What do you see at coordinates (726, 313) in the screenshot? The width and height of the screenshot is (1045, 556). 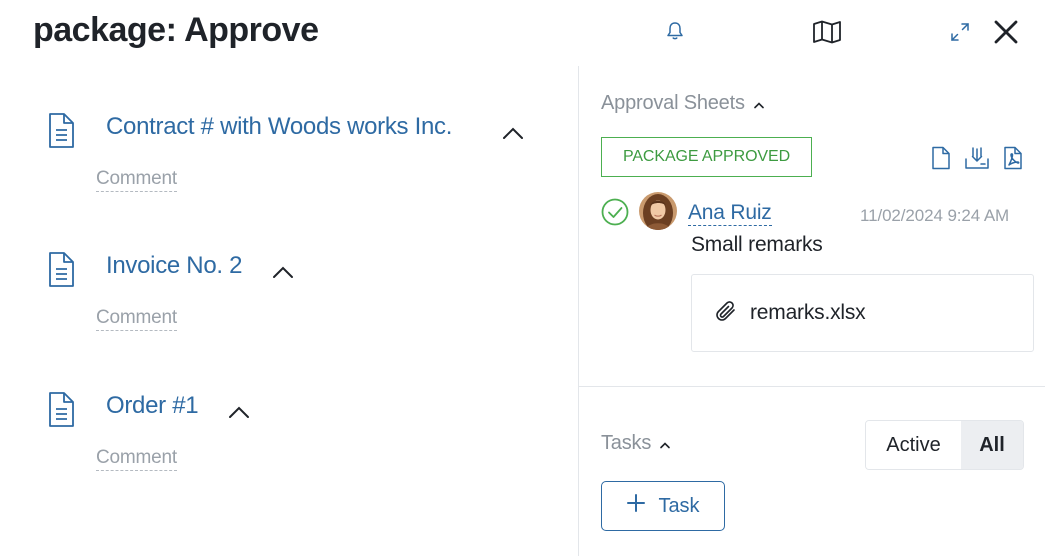 I see `paperclip-icon` at bounding box center [726, 313].